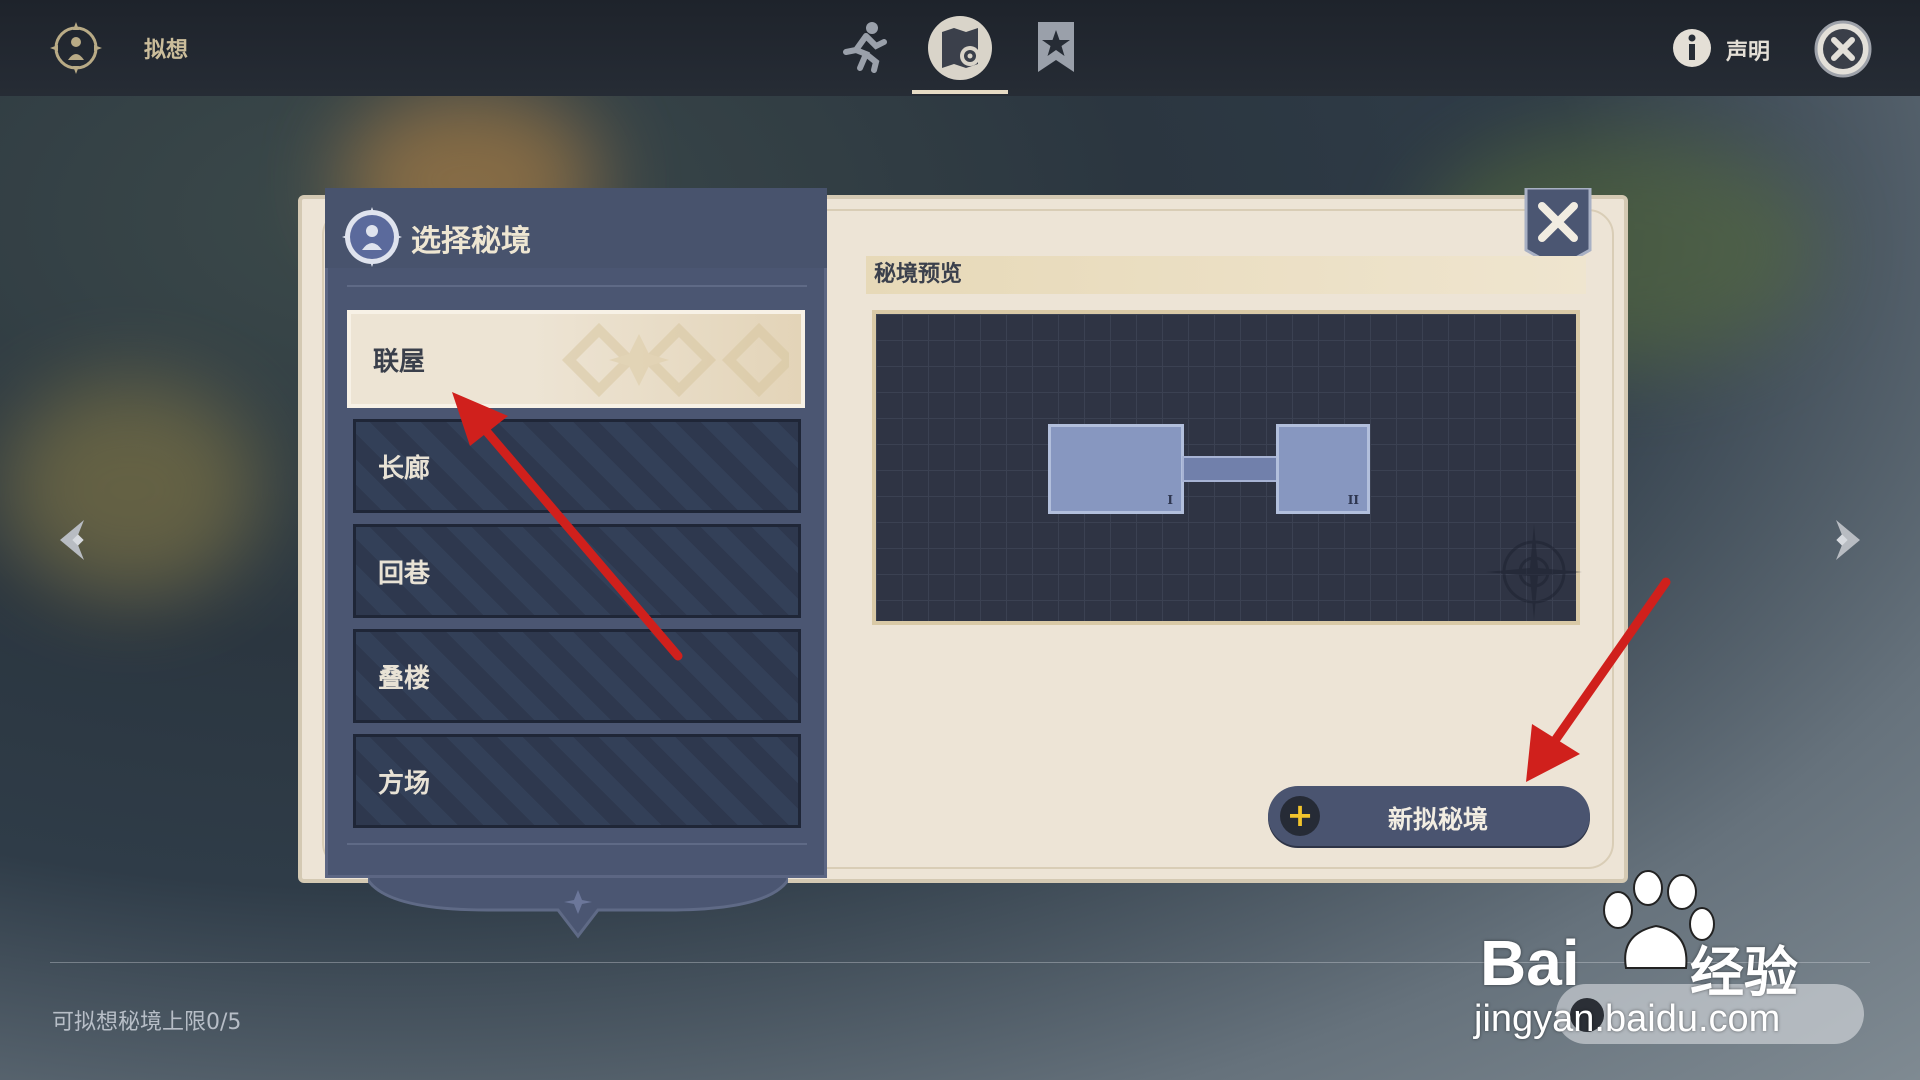  I want to click on domain-item-label: 长廊, so click(404, 468).